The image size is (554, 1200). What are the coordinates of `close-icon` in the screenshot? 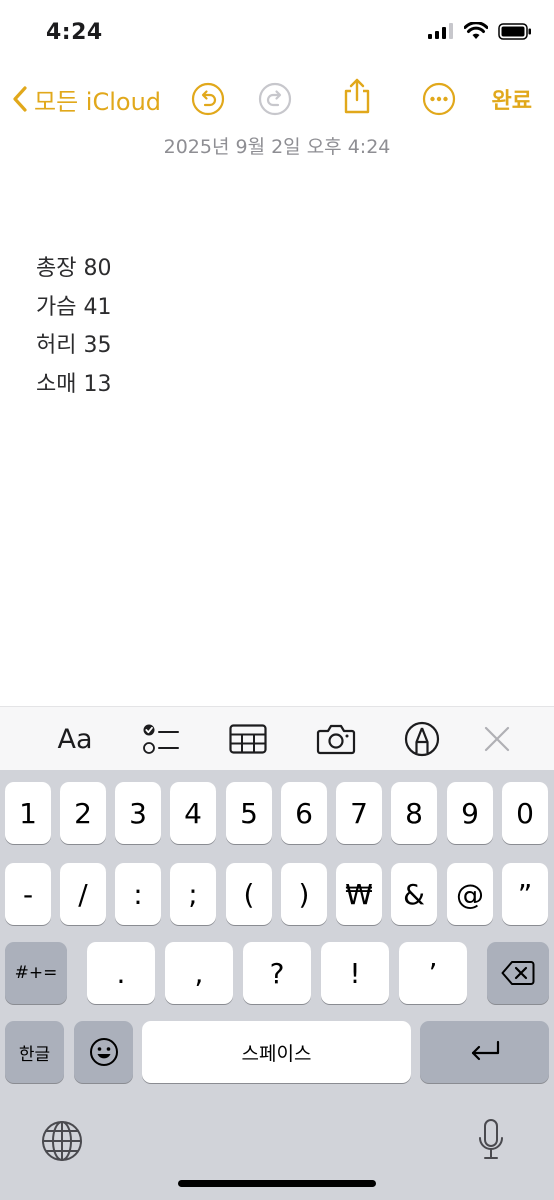 It's located at (497, 739).